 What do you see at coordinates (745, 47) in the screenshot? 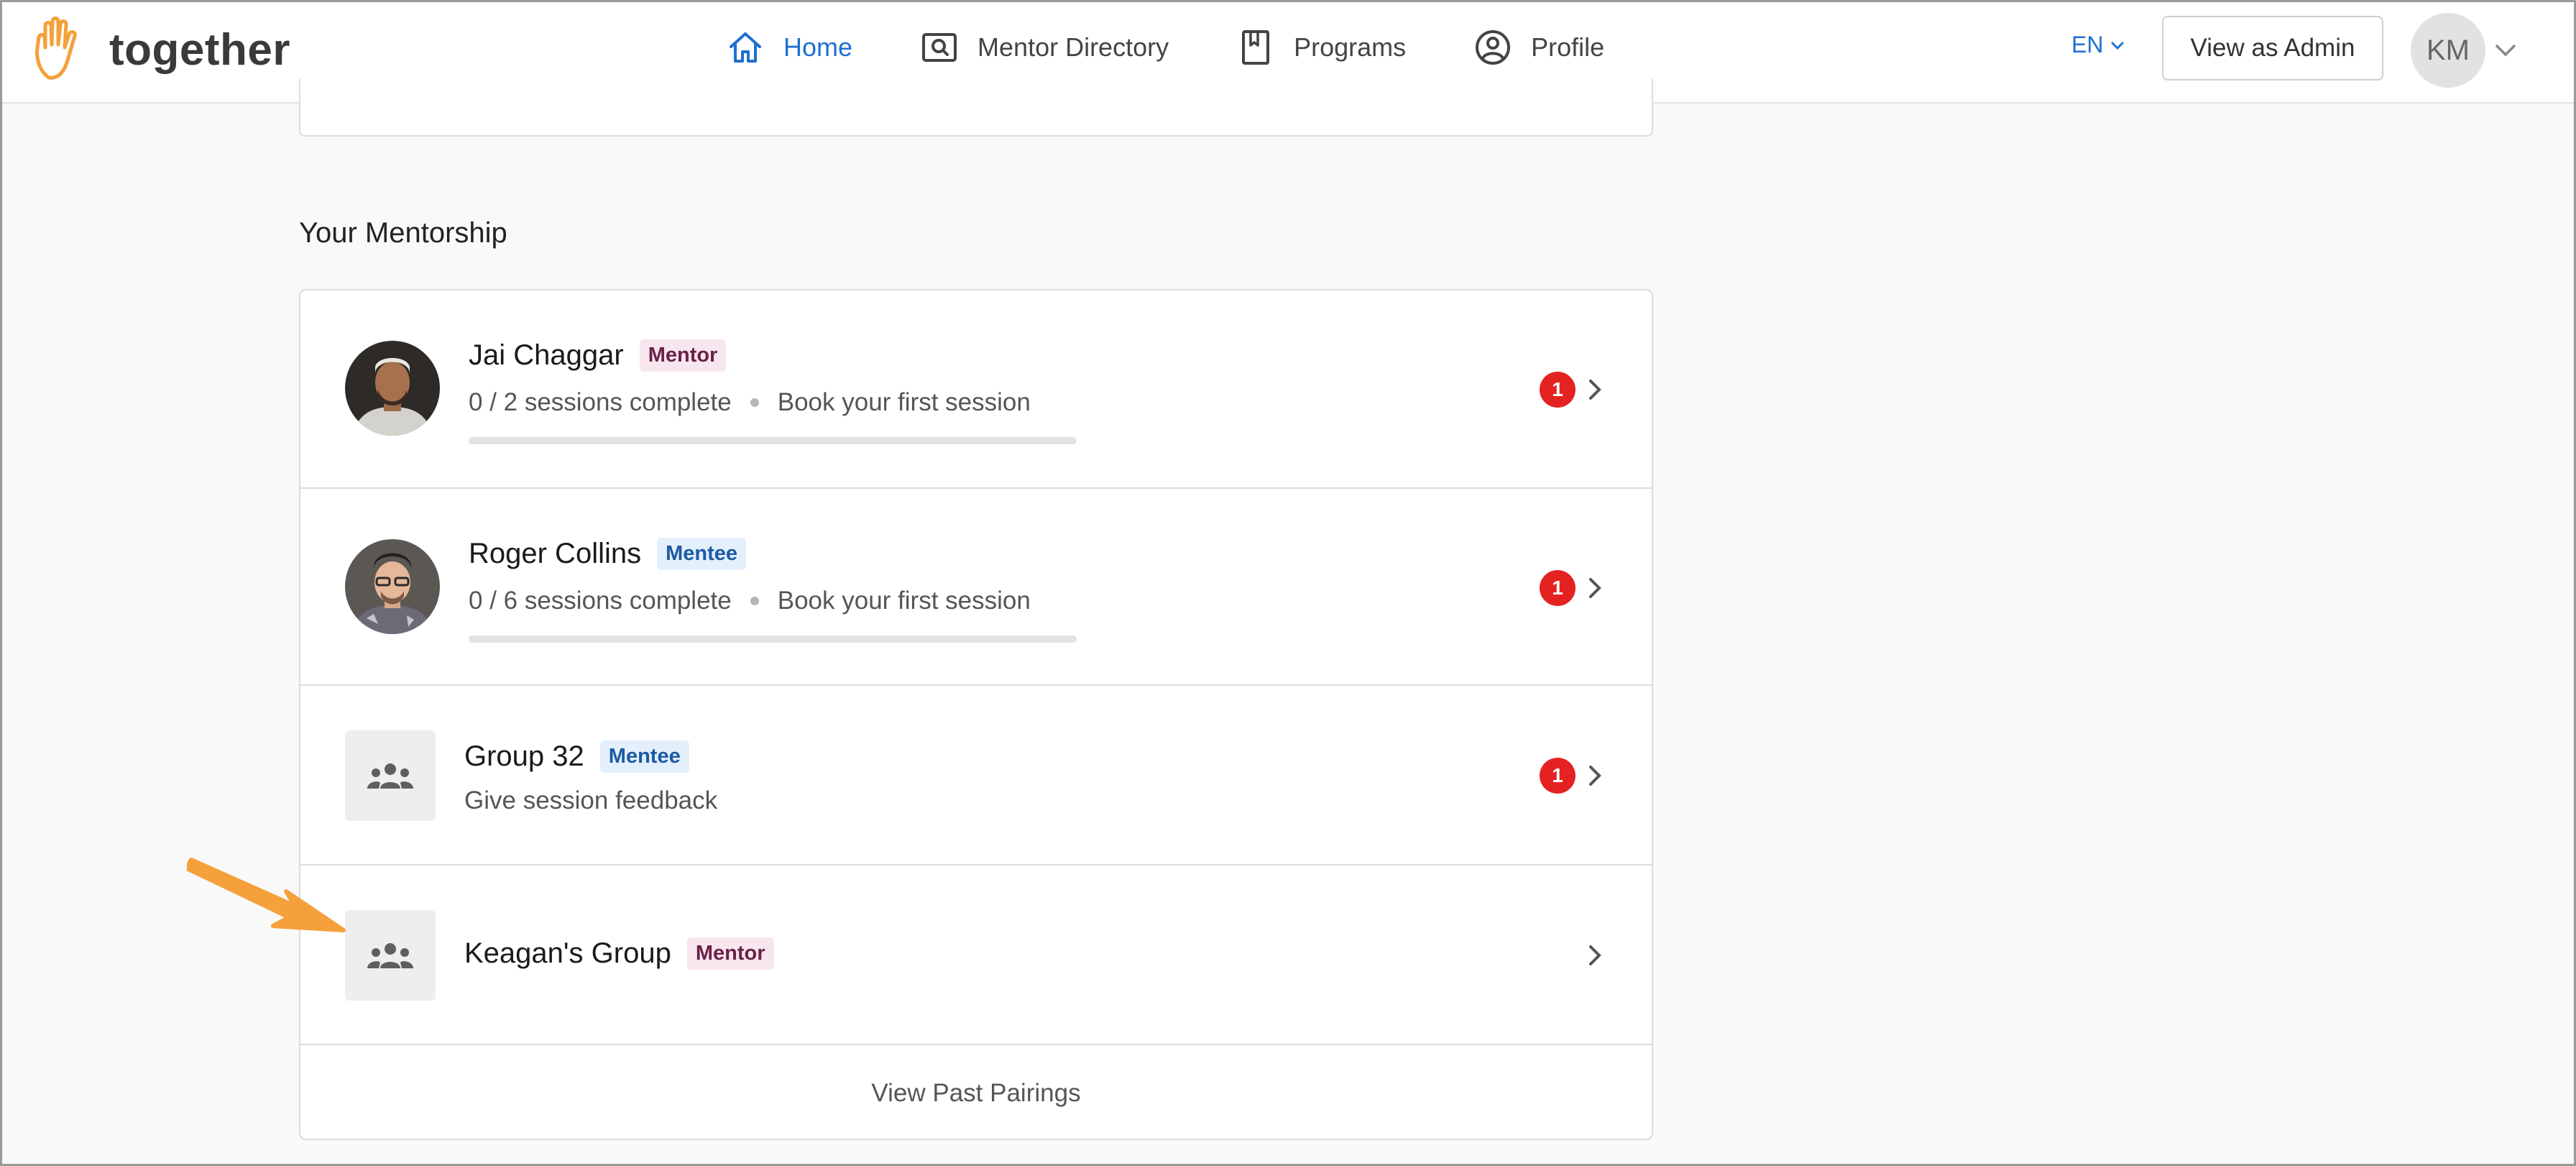
I see `home-icon` at bounding box center [745, 47].